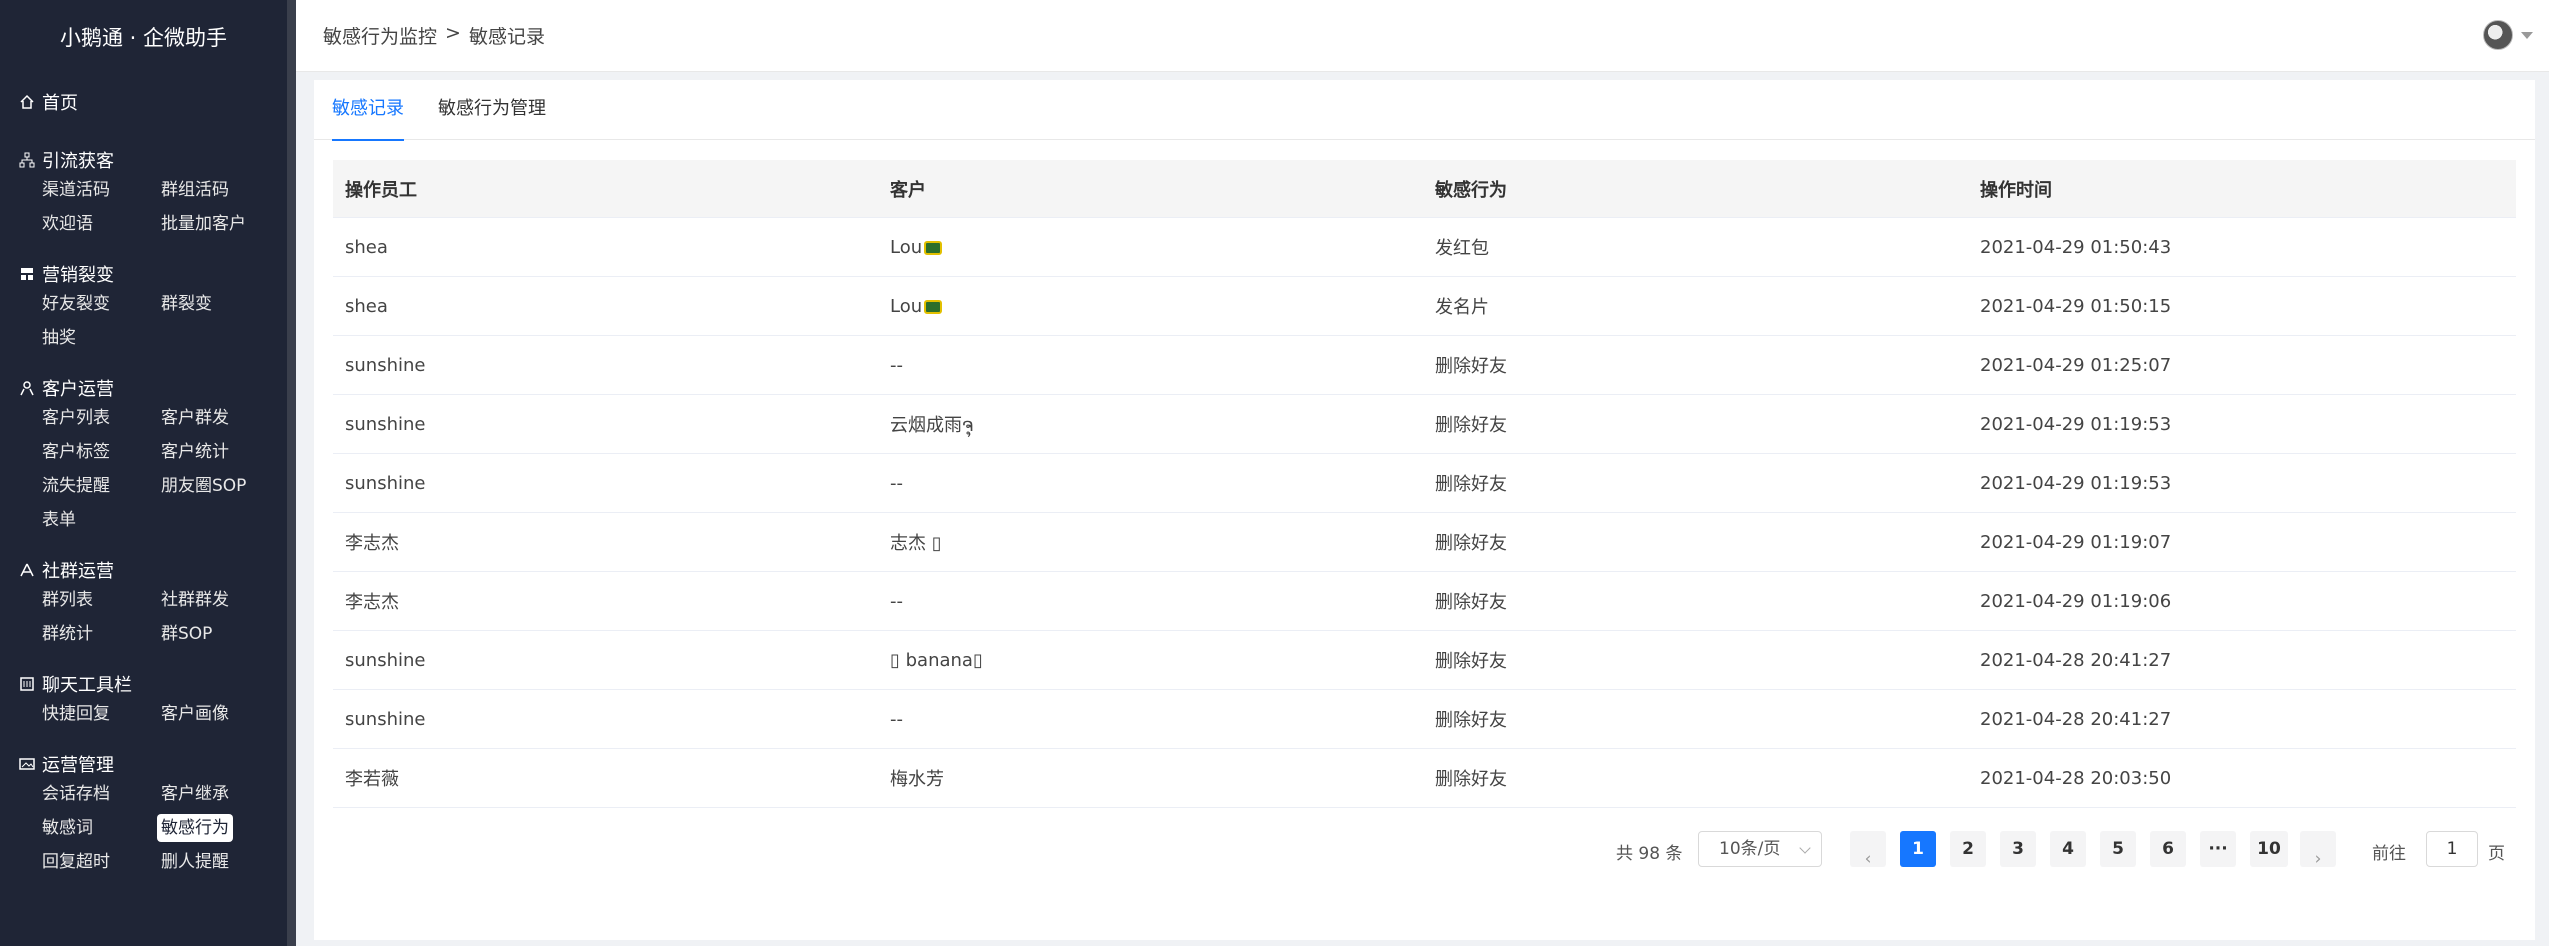 The image size is (2549, 946). Describe the element at coordinates (221, 634) in the screenshot. I see `sidebar-item: 群SOP` at that location.